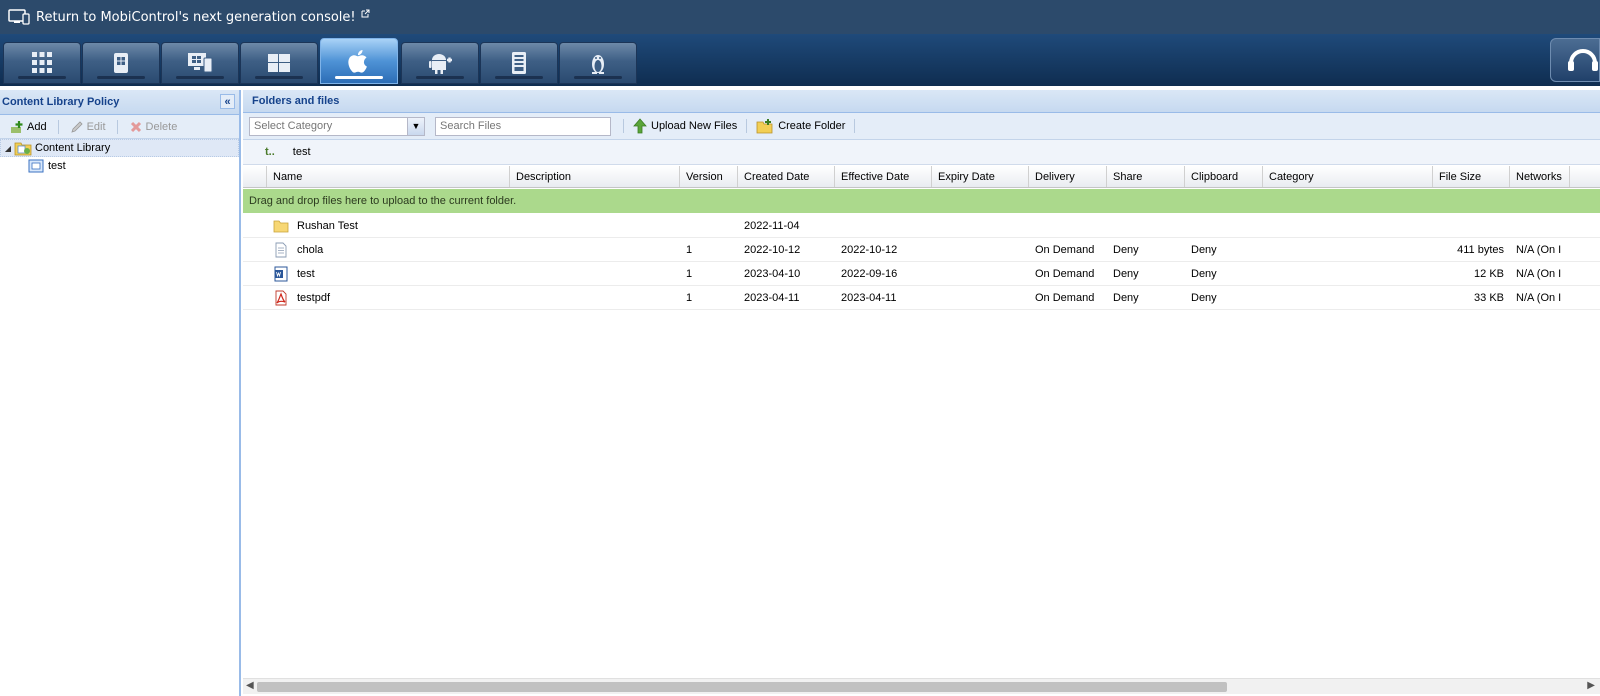 The width and height of the screenshot is (1600, 696). Describe the element at coordinates (281, 226) in the screenshot. I see `folder-icon` at that location.